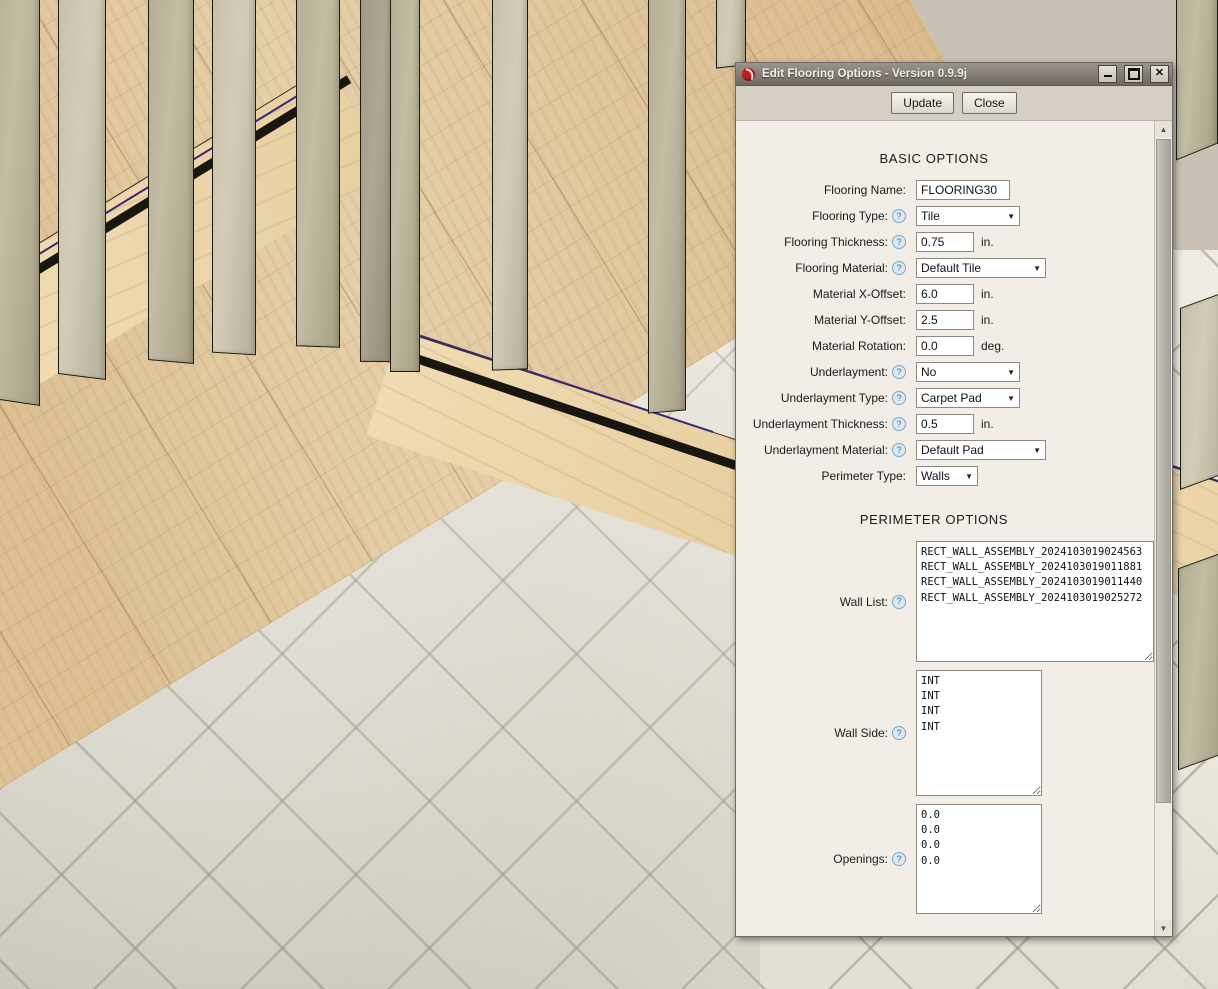 The image size is (1218, 989). What do you see at coordinates (850, 216) in the screenshot?
I see `flooring-type-label: Flooring Type:` at bounding box center [850, 216].